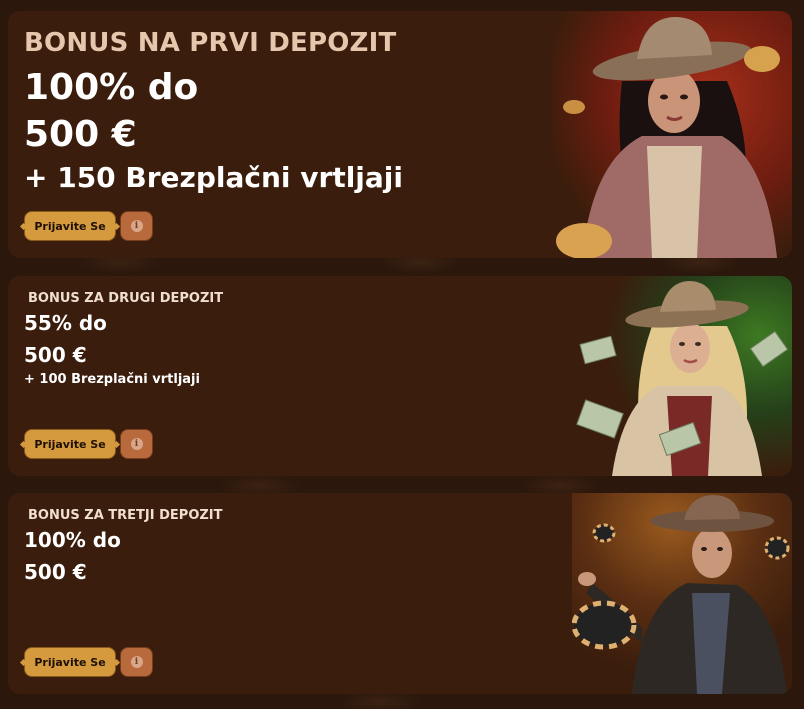  I want to click on cowgirl-blonde-illustration, so click(682, 376).